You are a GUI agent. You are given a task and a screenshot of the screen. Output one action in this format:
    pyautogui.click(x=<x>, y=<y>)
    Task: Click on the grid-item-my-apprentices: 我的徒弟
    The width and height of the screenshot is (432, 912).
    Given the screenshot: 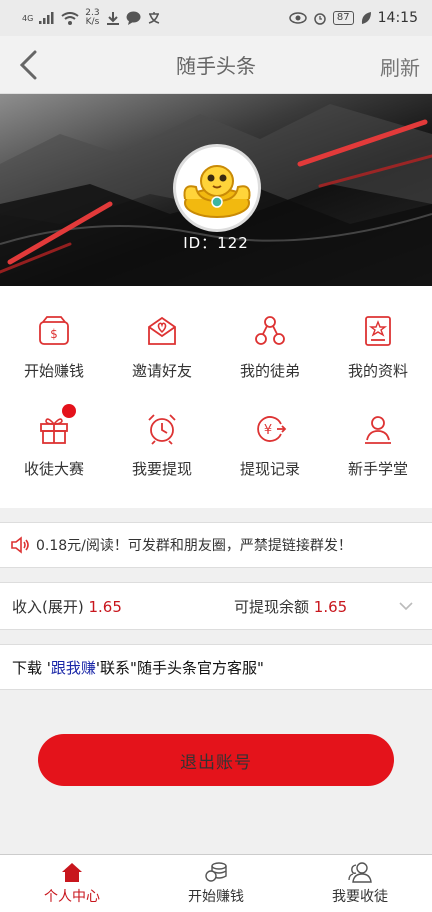 What is the action you would take?
    pyautogui.click(x=270, y=349)
    